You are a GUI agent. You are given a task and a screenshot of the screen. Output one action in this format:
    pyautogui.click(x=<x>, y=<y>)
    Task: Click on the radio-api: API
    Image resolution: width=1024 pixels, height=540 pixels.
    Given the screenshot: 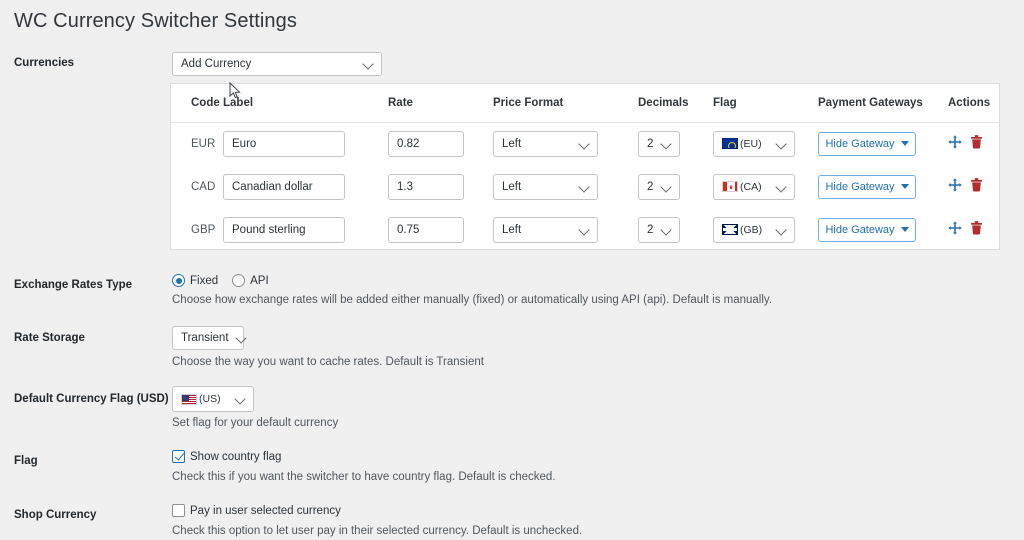 What is the action you would take?
    pyautogui.click(x=250, y=280)
    